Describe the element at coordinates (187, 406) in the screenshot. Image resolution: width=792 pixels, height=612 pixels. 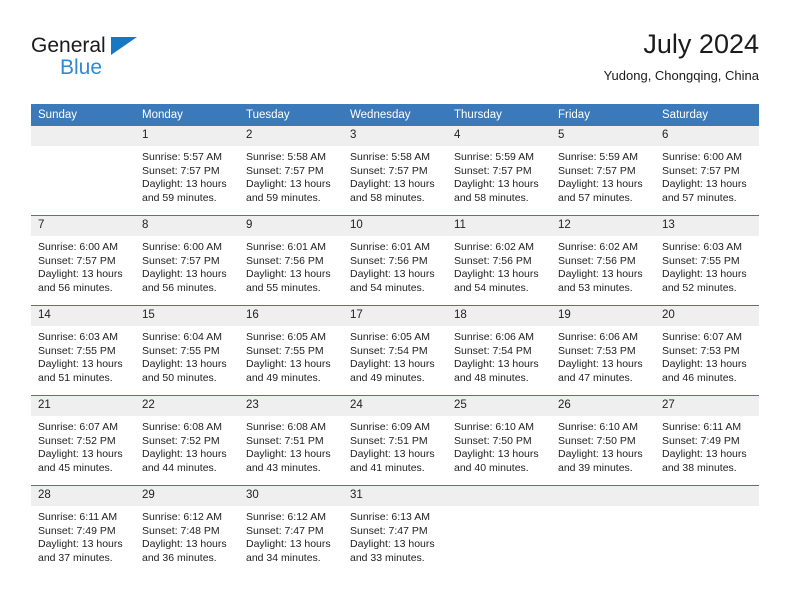
I see `day-number: 22` at that location.